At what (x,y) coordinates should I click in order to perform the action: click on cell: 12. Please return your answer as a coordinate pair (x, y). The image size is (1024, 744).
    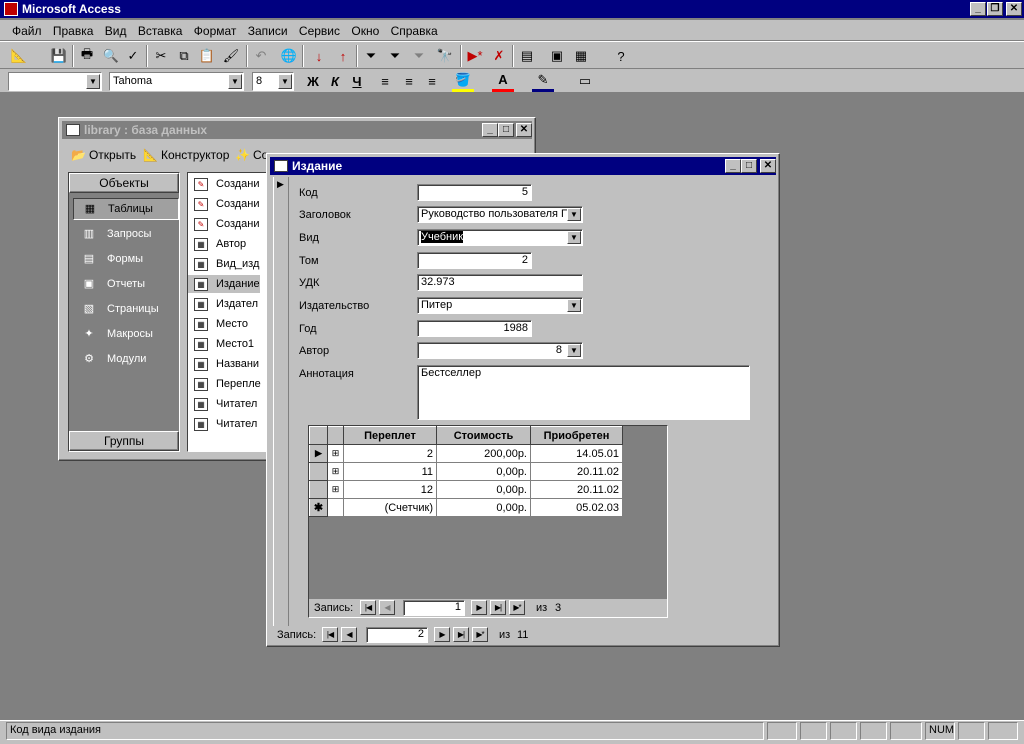
    Looking at the image, I should click on (390, 489).